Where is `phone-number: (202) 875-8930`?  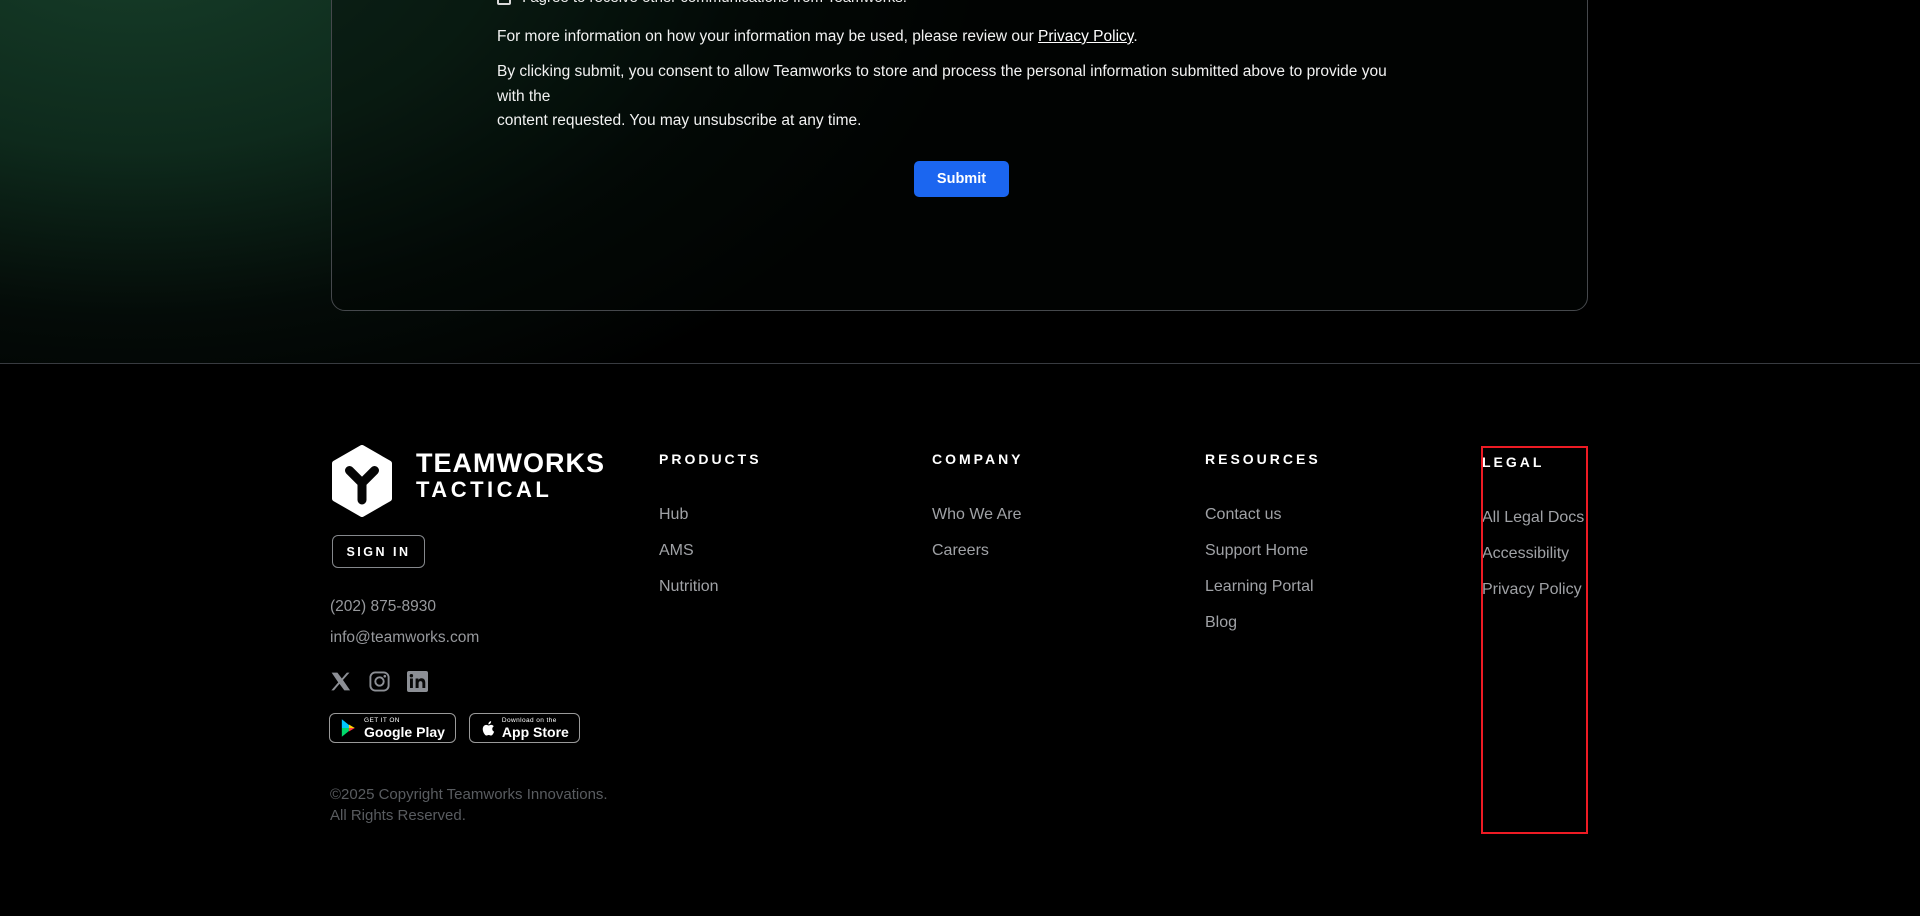
phone-number: (202) 875-8930 is located at coordinates (383, 606).